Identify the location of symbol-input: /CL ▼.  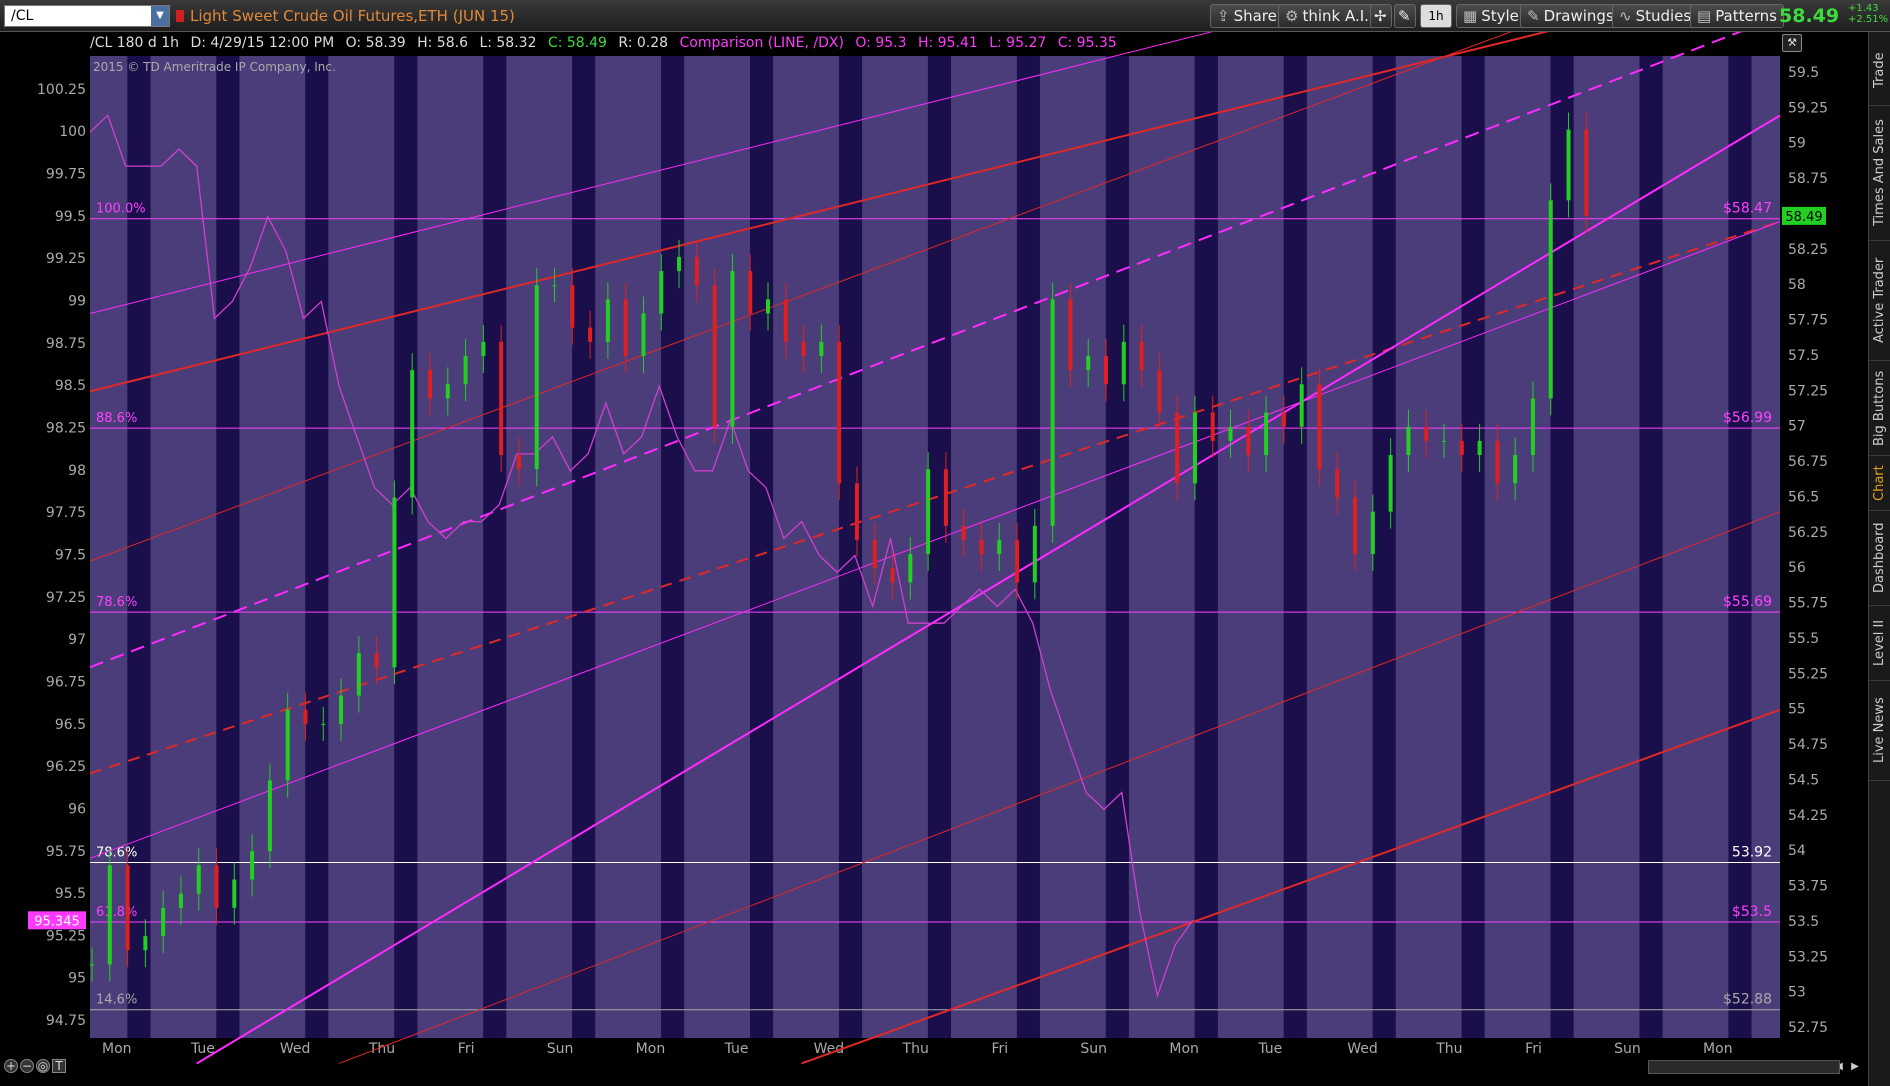
(87, 16).